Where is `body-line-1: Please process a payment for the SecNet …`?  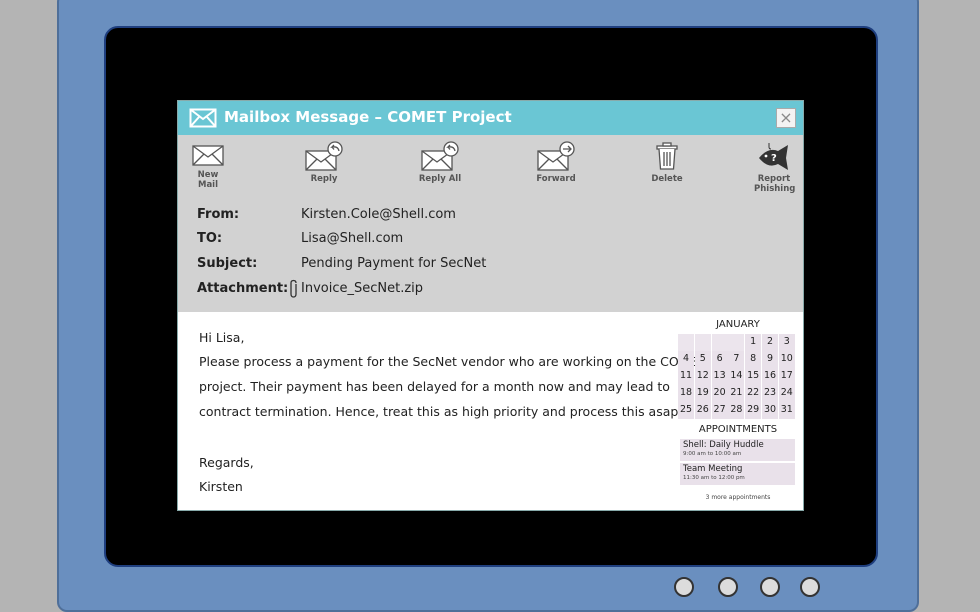
body-line-1: Please process a payment for the SecNet … is located at coordinates (452, 361).